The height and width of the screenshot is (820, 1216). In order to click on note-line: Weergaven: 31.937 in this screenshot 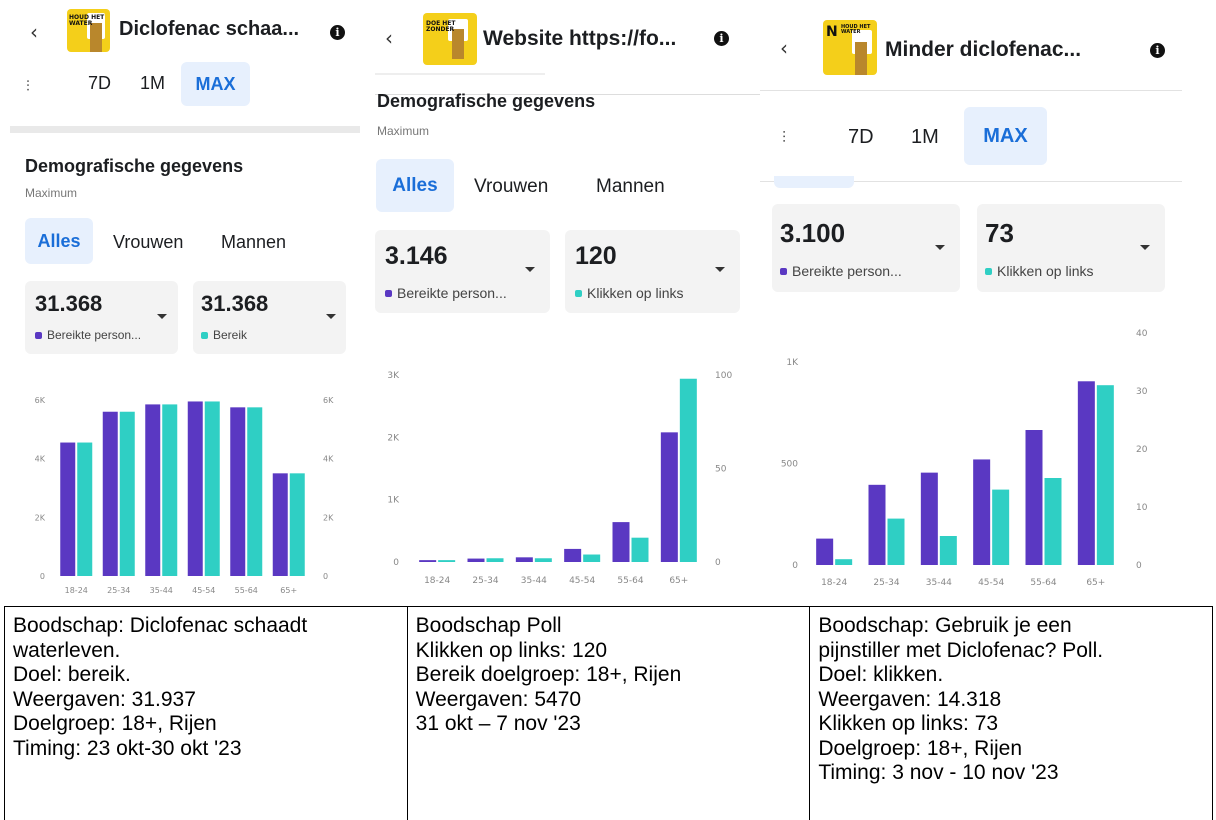, I will do `click(104, 699)`.